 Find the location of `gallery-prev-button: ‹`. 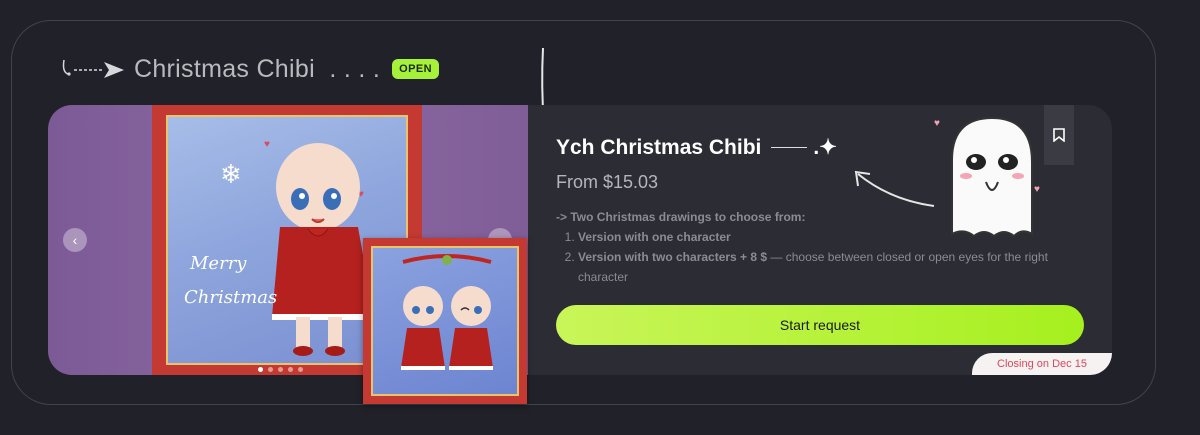

gallery-prev-button: ‹ is located at coordinates (75, 240).